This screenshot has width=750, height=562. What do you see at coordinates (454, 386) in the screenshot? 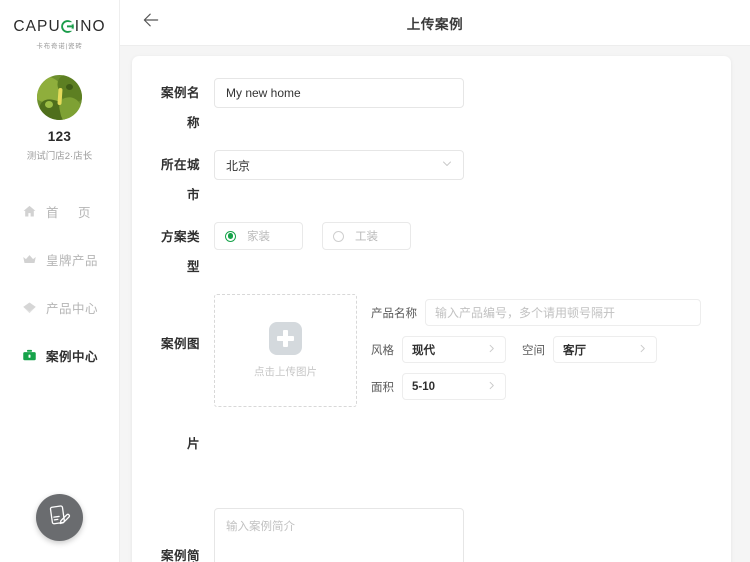
I see `area-select: 5-10` at bounding box center [454, 386].